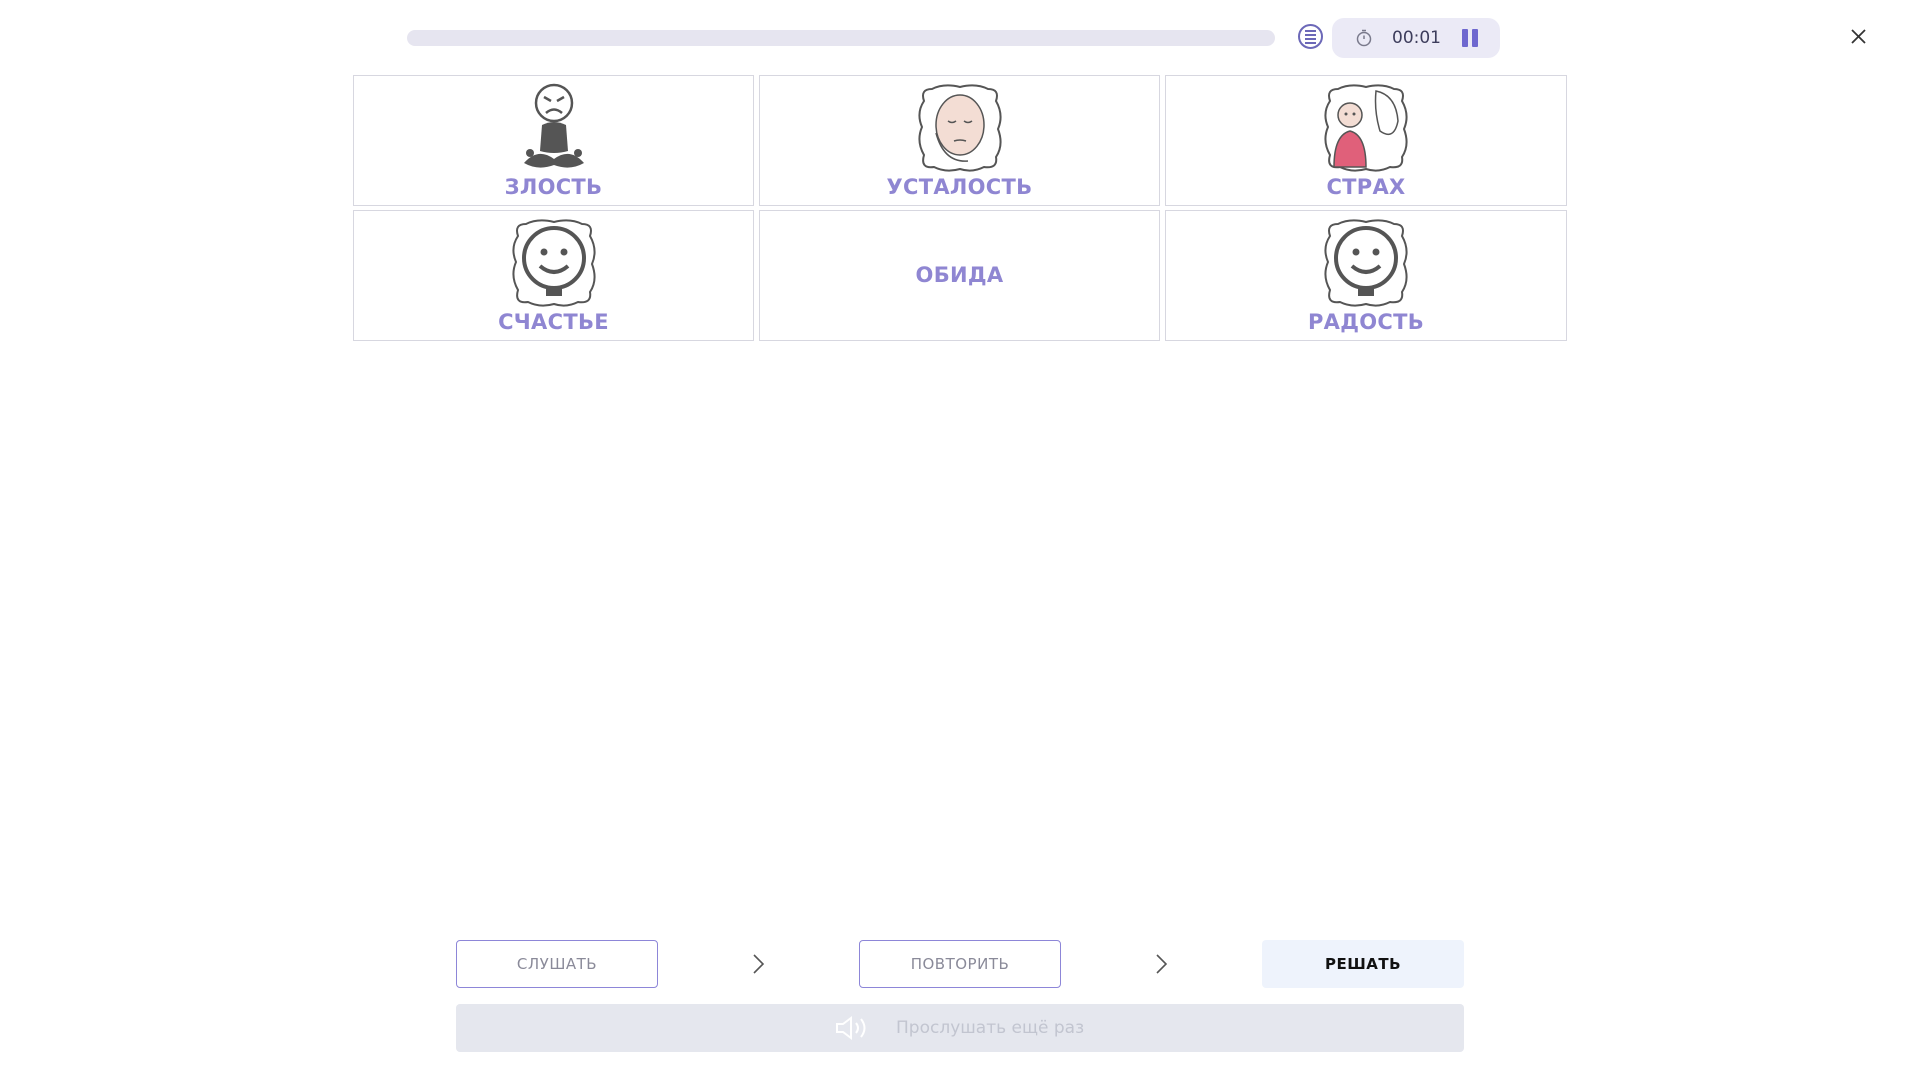 Image resolution: width=1920 pixels, height=1080 pixels. Describe the element at coordinates (557, 964) in the screenshot. I see `listen-button: СЛУШАТЬ` at that location.